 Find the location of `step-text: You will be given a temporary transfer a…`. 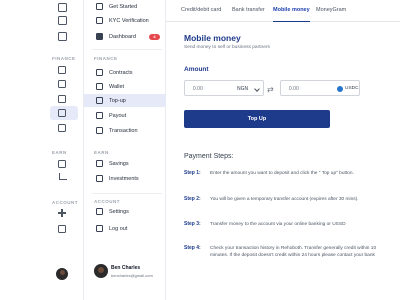

step-text: You will be given a temporary transfer a… is located at coordinates (284, 199).